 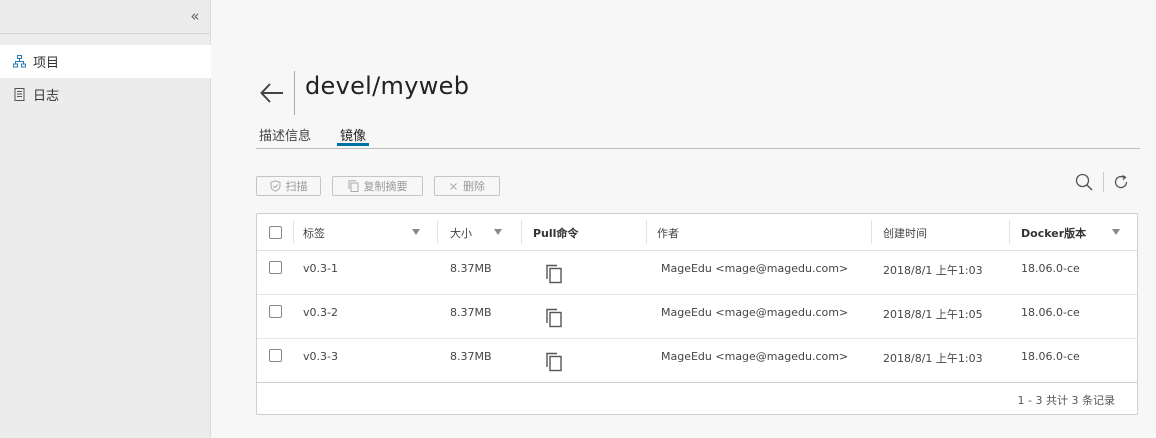 What do you see at coordinates (385, 186) in the screenshot?
I see `copy-digest-label: 复制摘要` at bounding box center [385, 186].